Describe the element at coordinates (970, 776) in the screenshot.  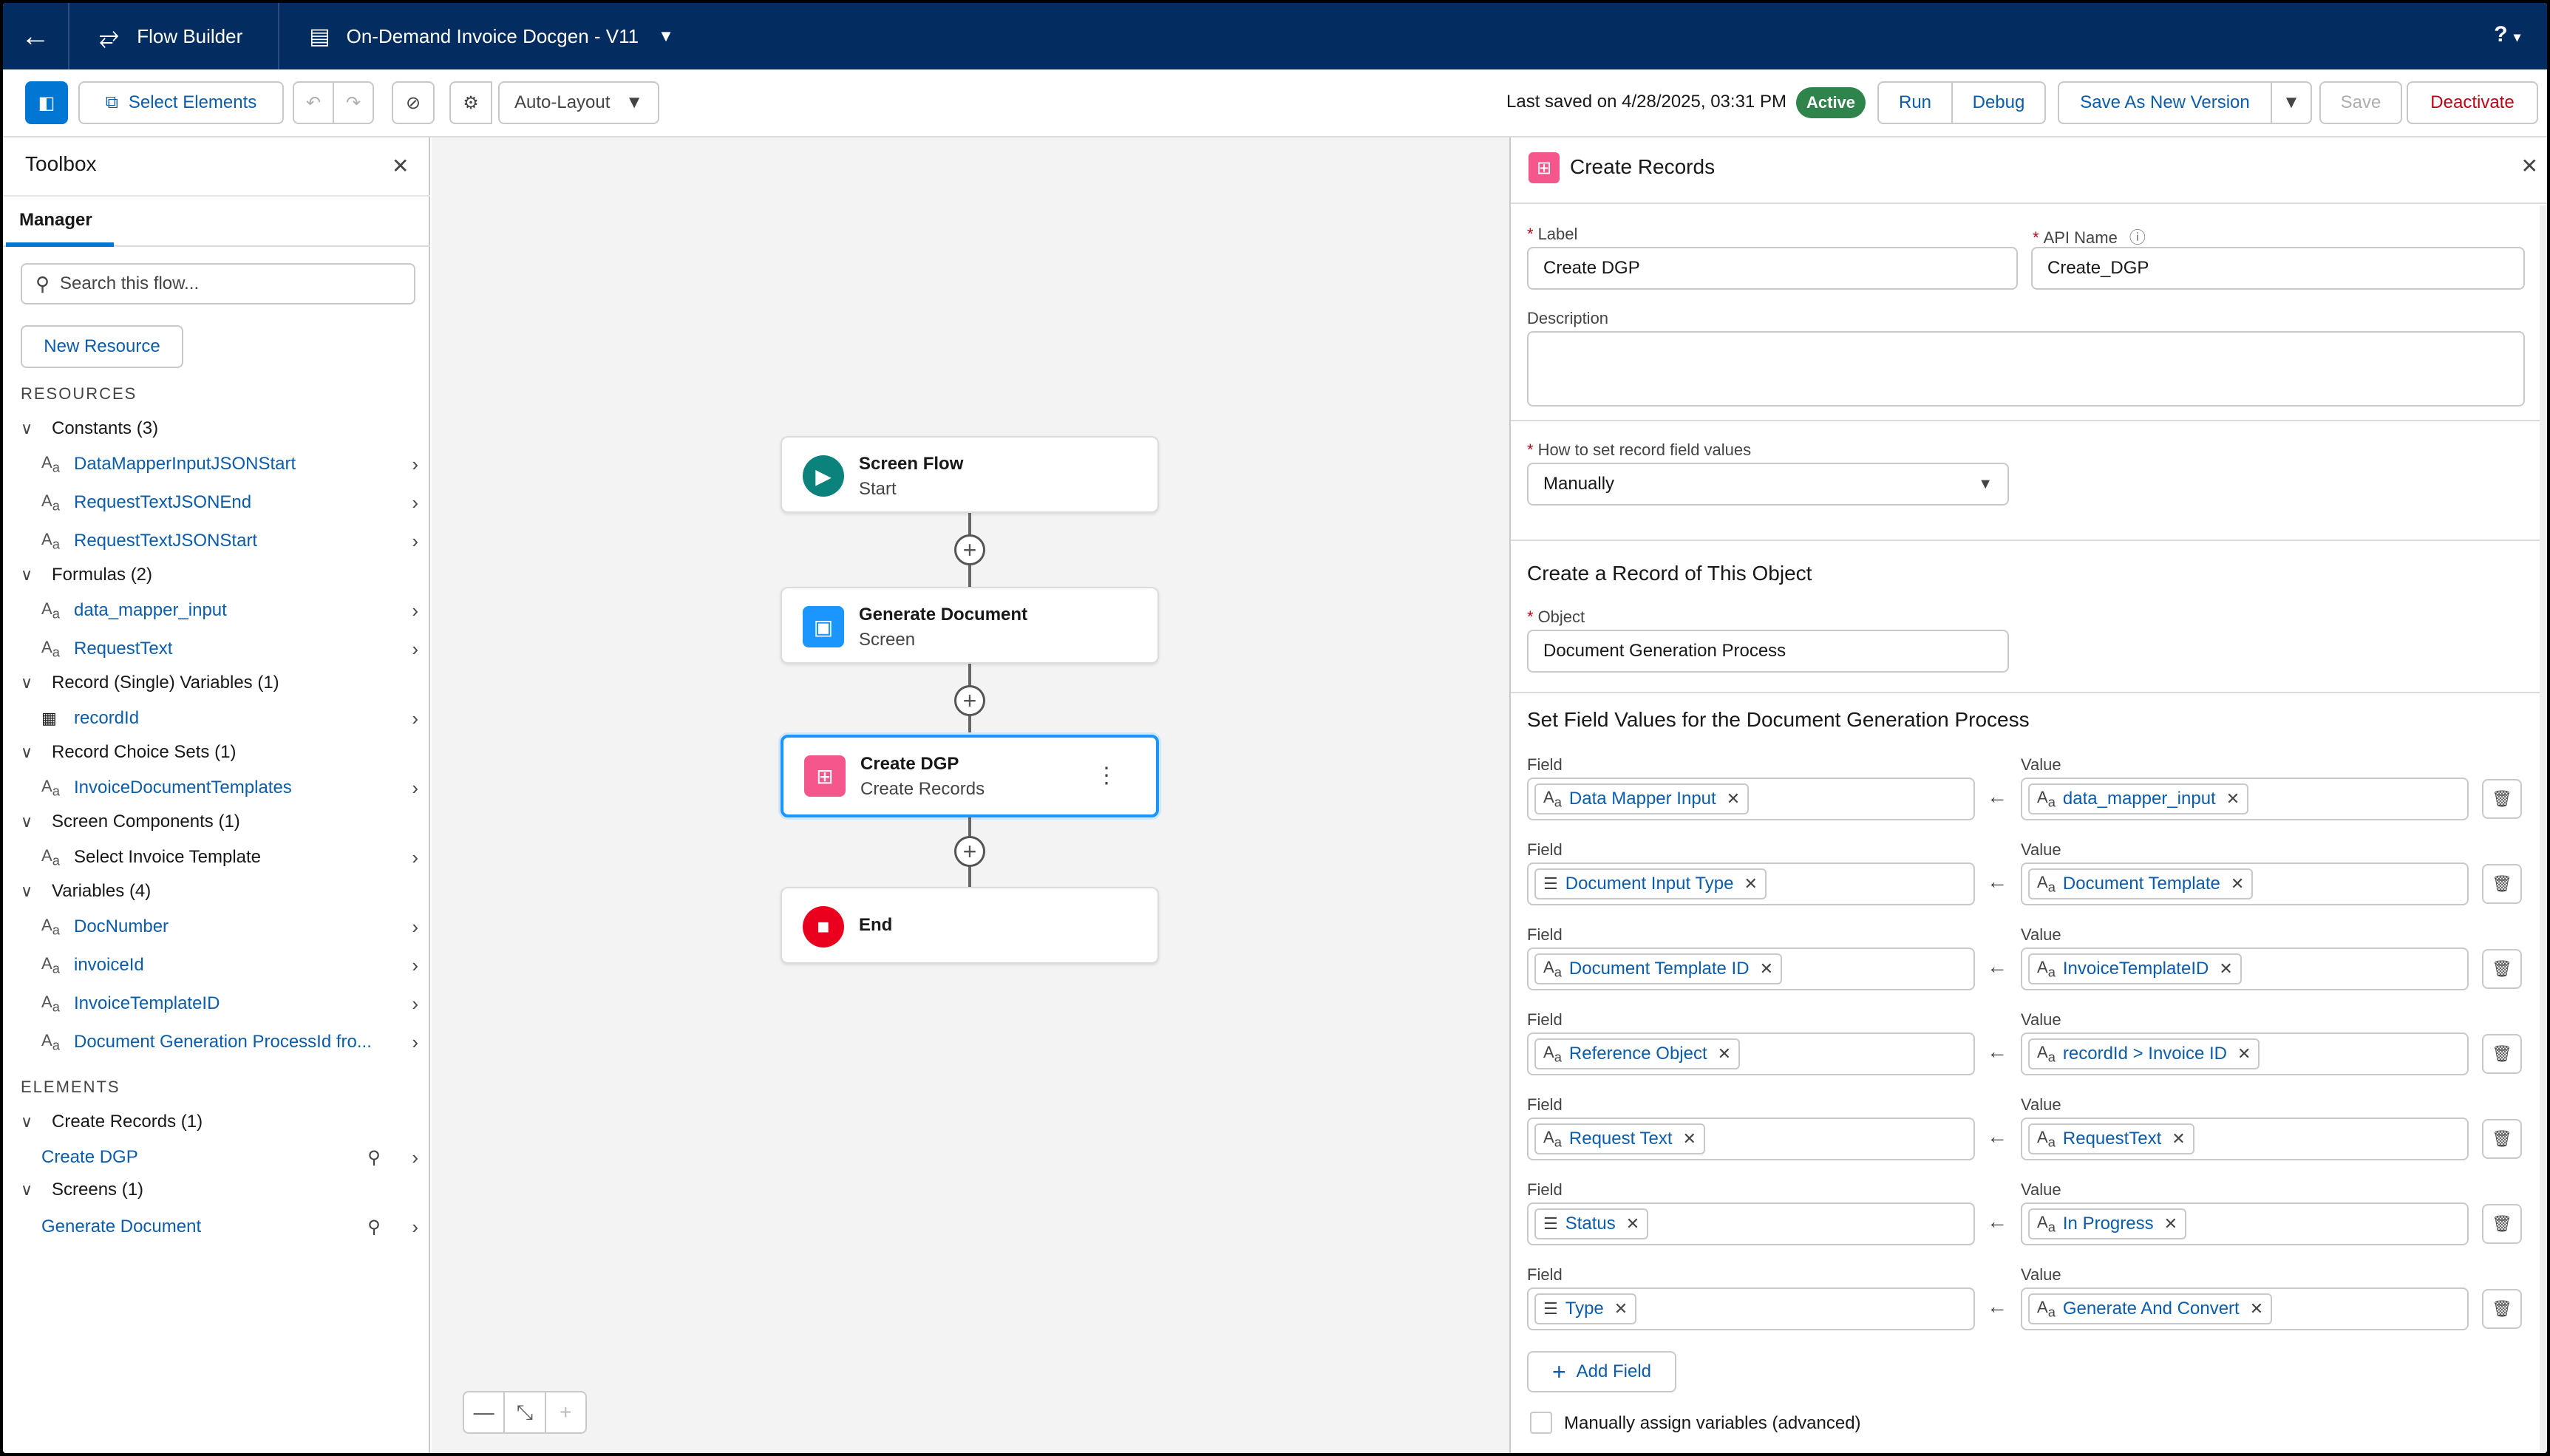
I see `create-records-node: ⊞ Create DGP Create Records ⋮` at that location.